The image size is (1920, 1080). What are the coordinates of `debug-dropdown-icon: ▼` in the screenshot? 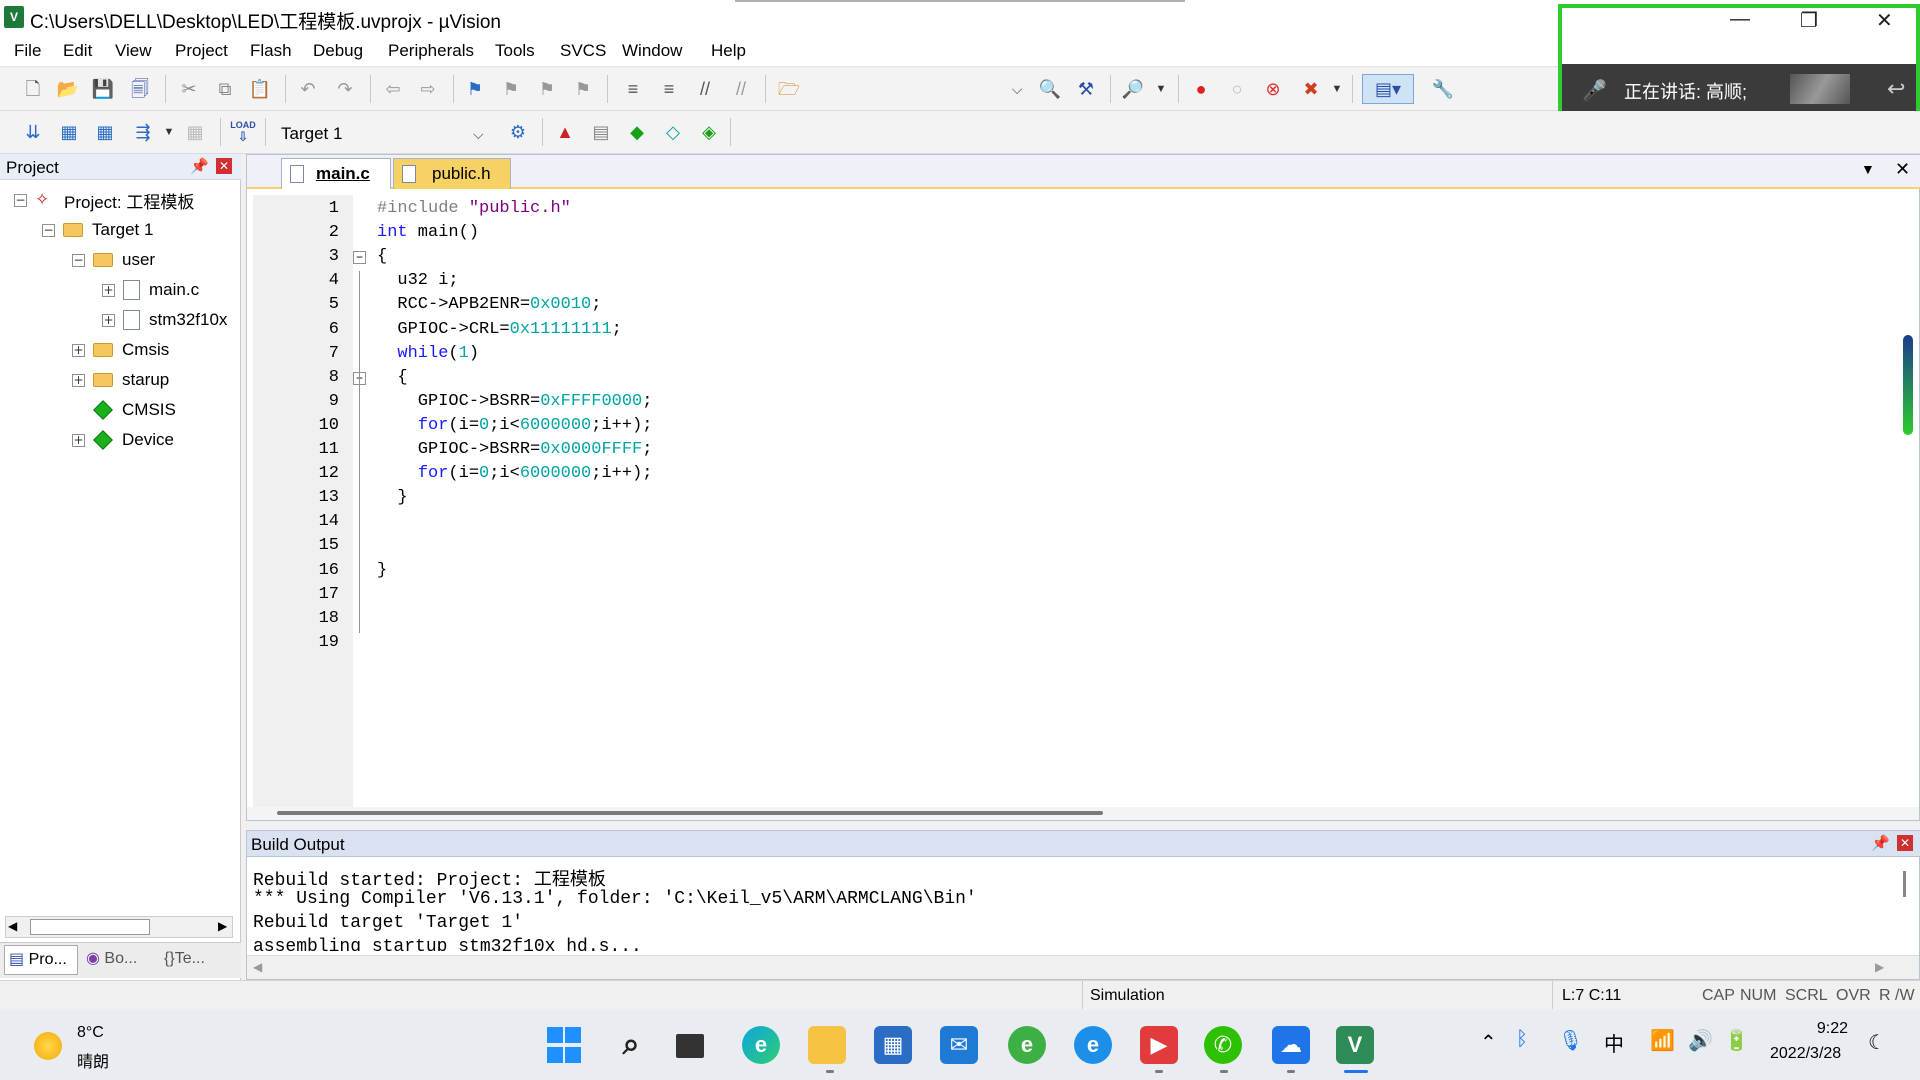 It's located at (1161, 89).